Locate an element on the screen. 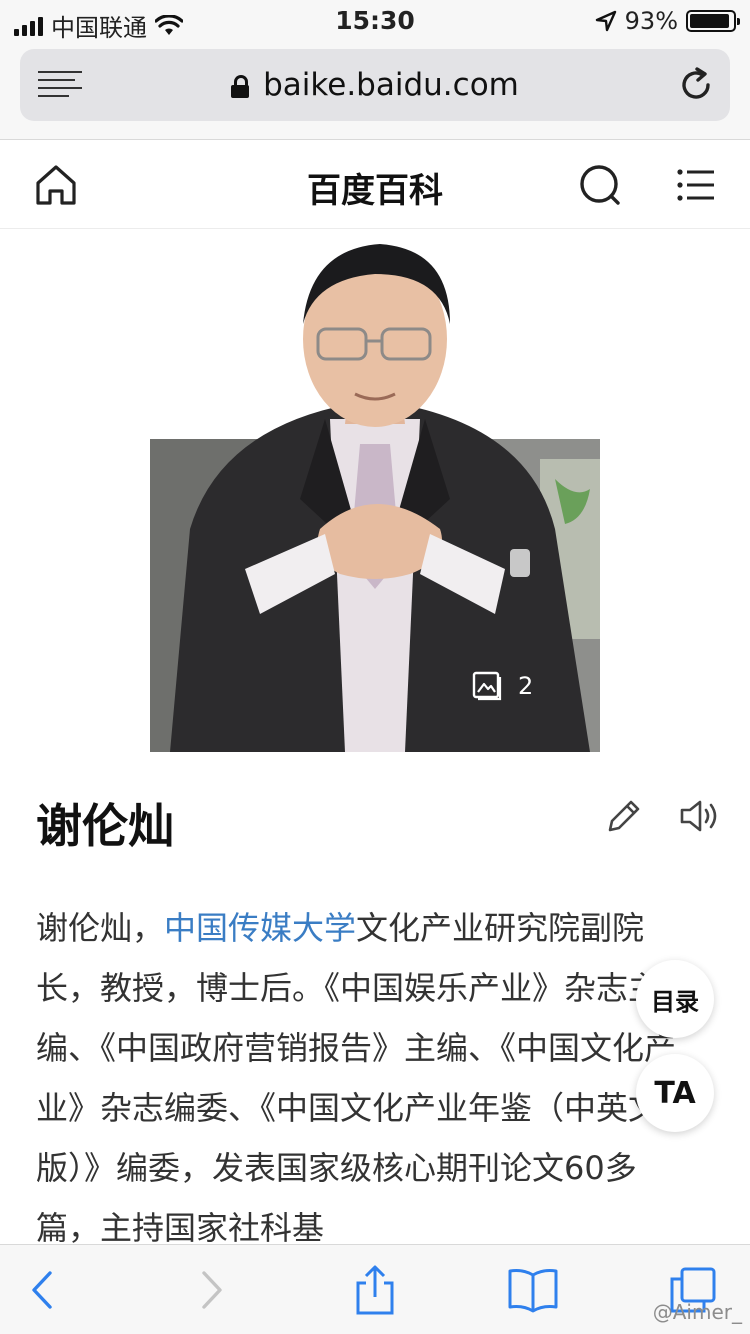  share-icon is located at coordinates (375, 1290).